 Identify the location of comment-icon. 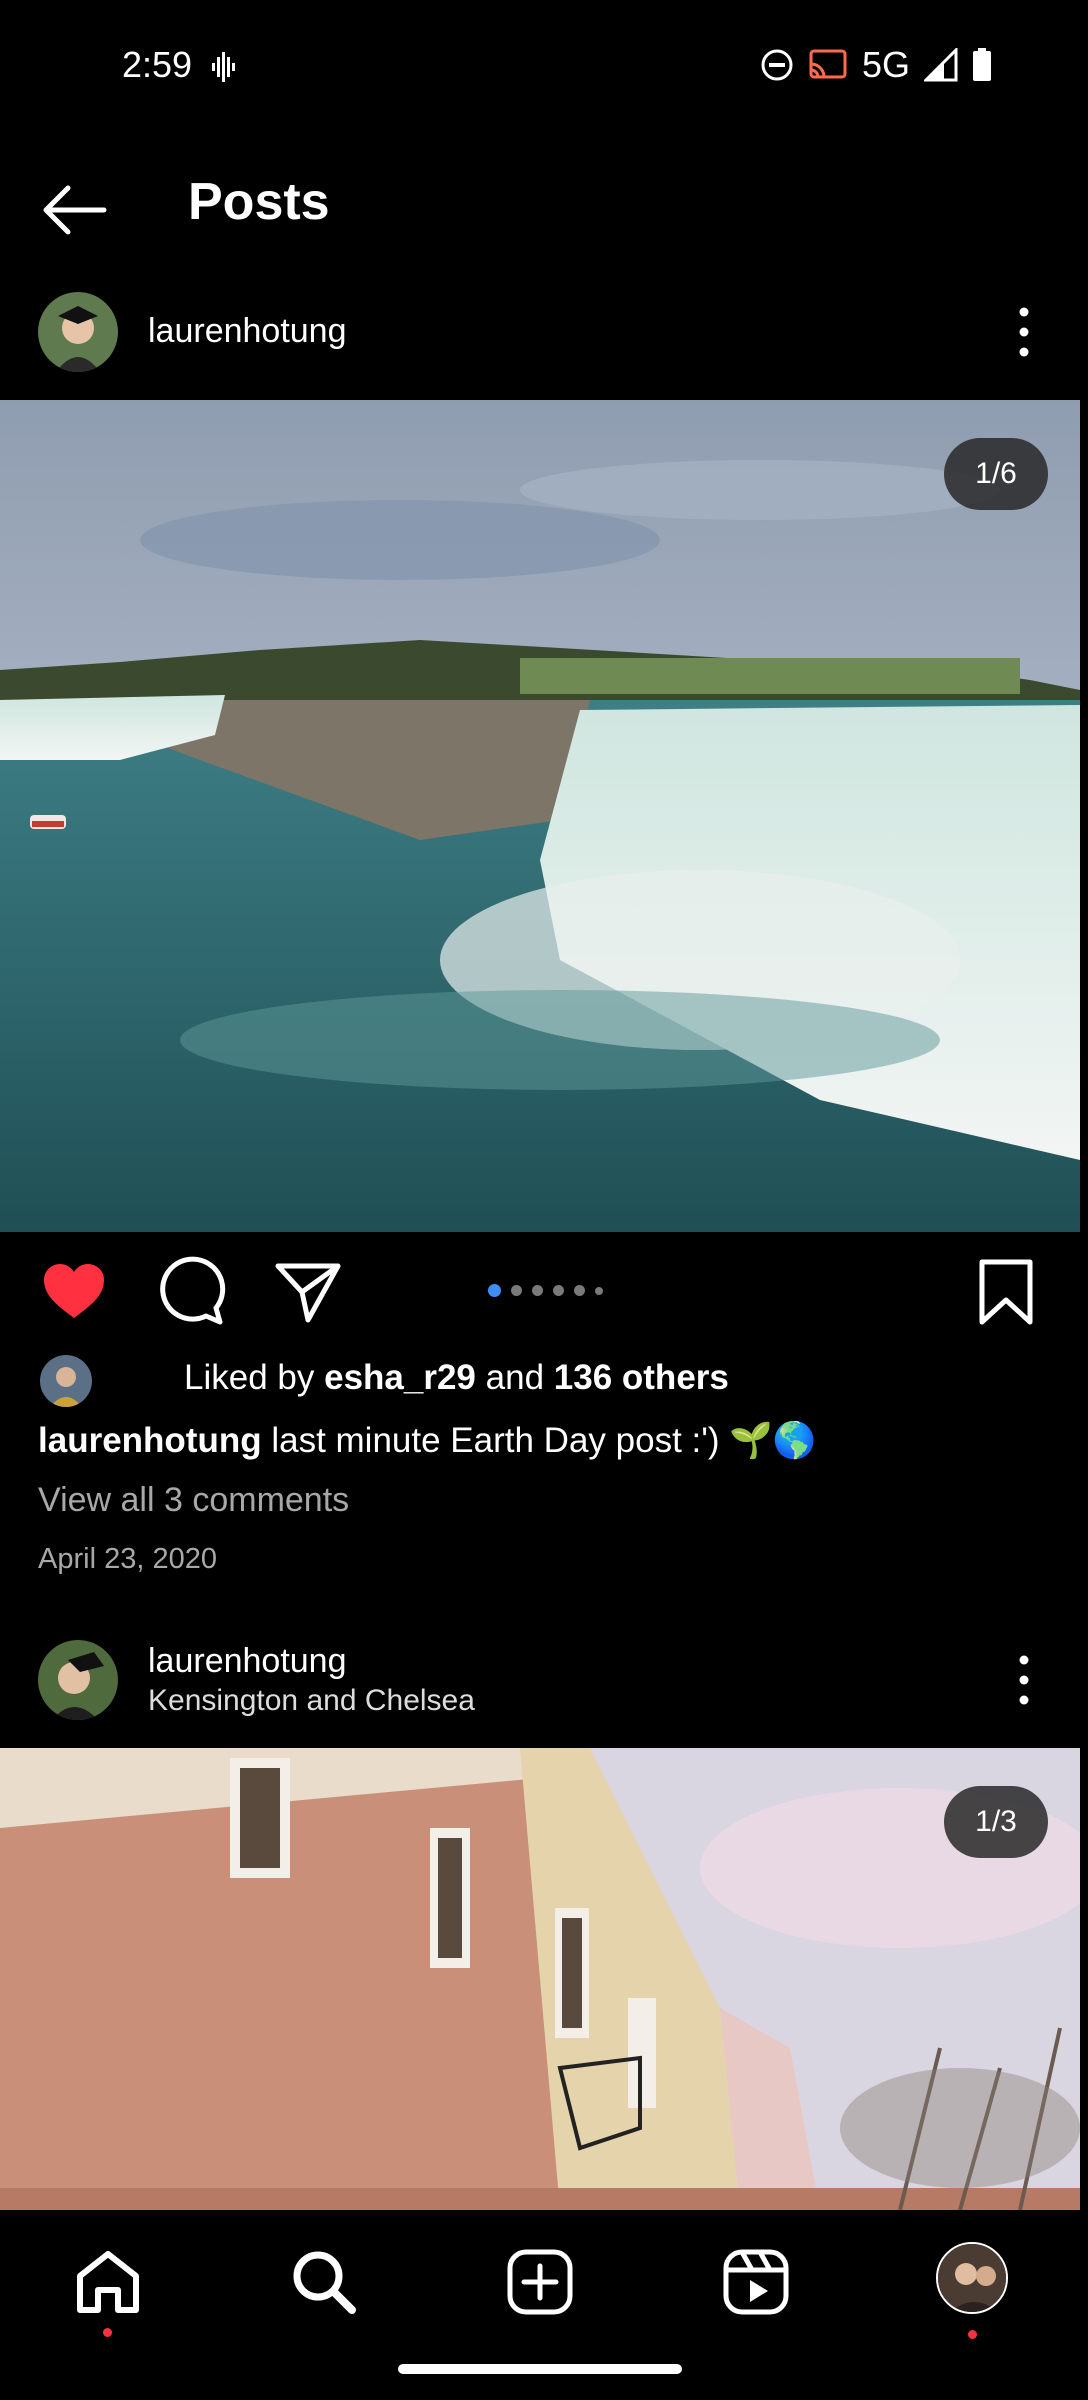
(192, 1292).